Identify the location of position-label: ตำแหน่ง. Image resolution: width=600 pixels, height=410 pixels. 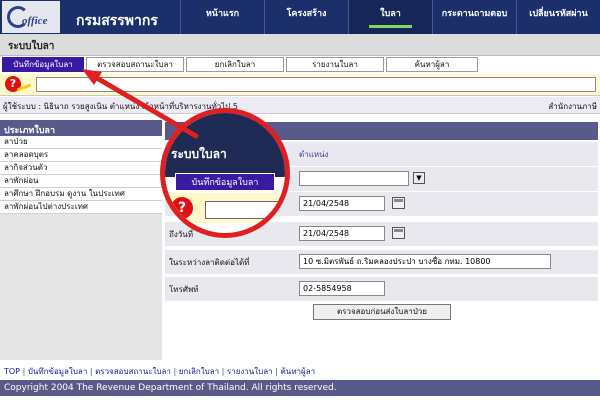
(314, 154).